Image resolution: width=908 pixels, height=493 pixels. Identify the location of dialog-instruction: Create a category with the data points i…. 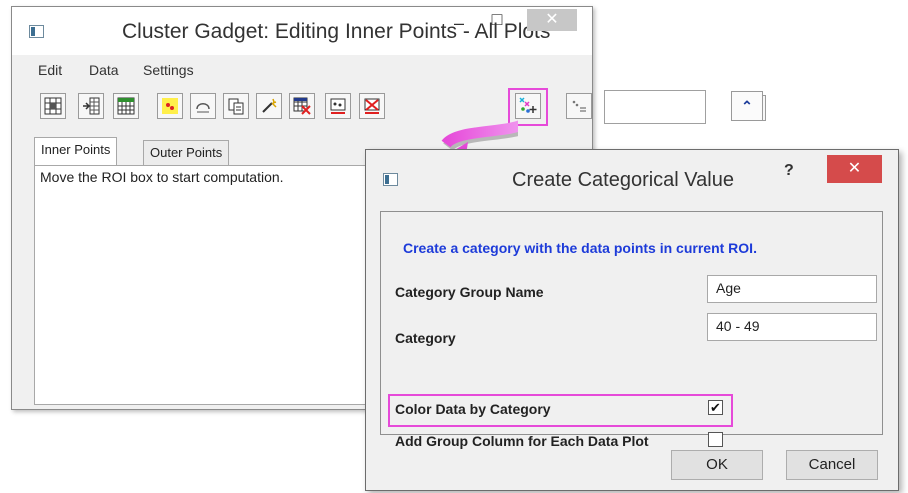
(580, 248).